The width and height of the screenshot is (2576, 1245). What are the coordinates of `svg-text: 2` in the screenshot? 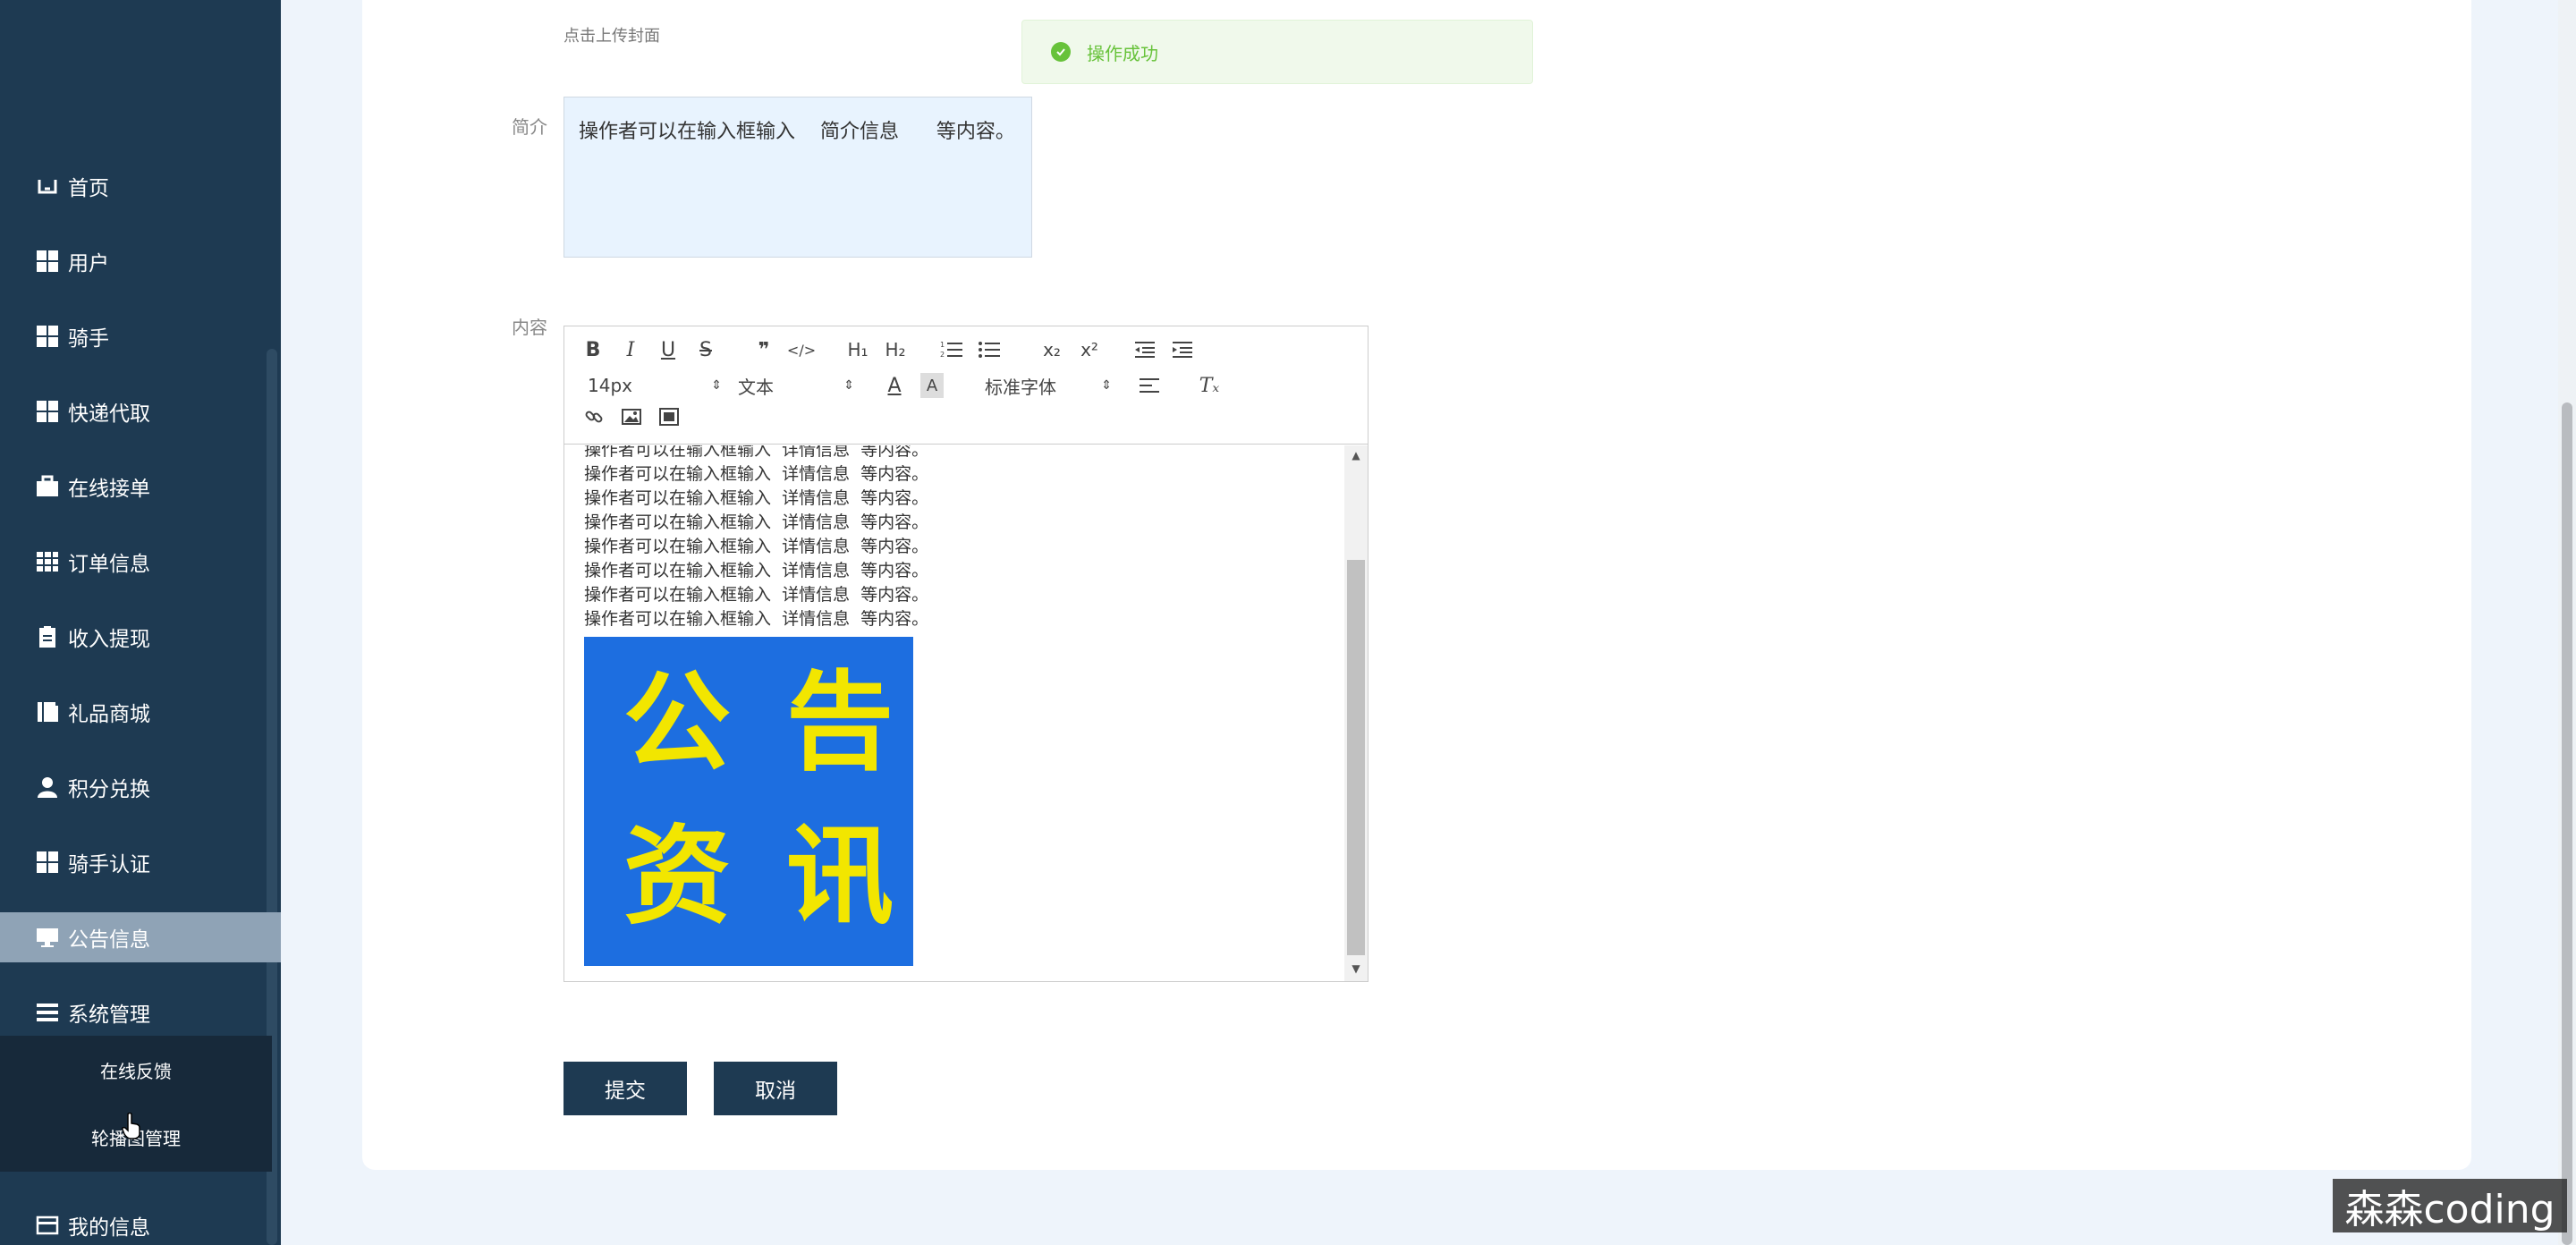 It's located at (942, 355).